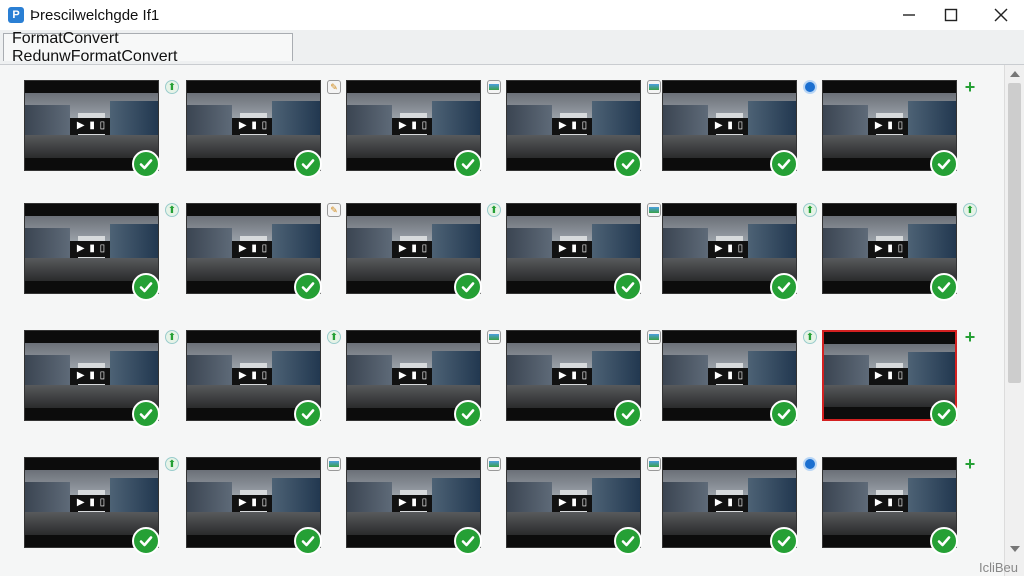 The height and width of the screenshot is (576, 1024). I want to click on close-button, so click(1001, 15).